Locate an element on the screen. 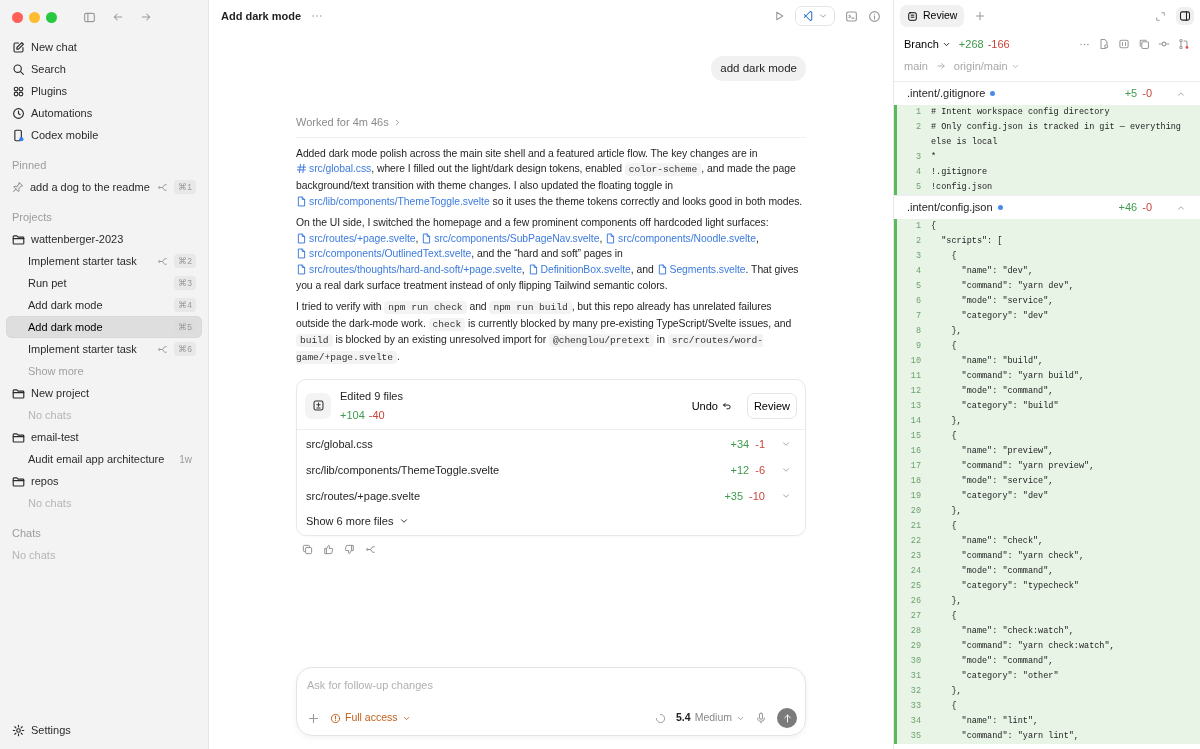  back-icon is located at coordinates (118, 17).